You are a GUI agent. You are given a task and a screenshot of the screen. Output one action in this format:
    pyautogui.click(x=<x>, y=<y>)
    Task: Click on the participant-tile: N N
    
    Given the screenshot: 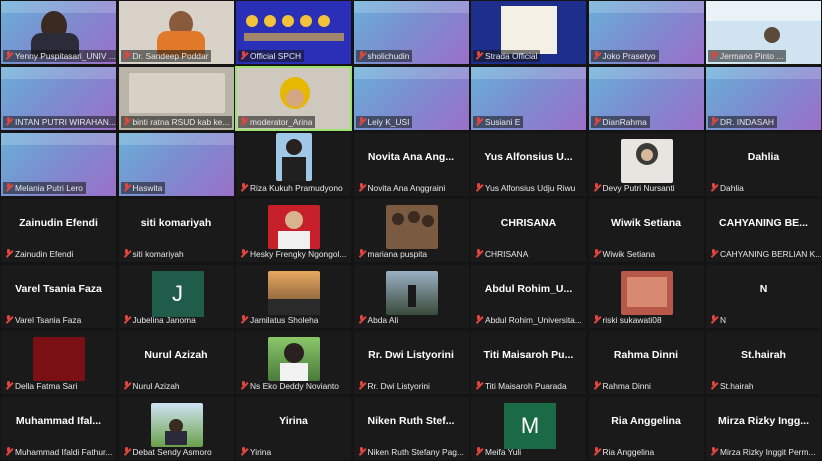 What is the action you would take?
    pyautogui.click(x=763, y=296)
    